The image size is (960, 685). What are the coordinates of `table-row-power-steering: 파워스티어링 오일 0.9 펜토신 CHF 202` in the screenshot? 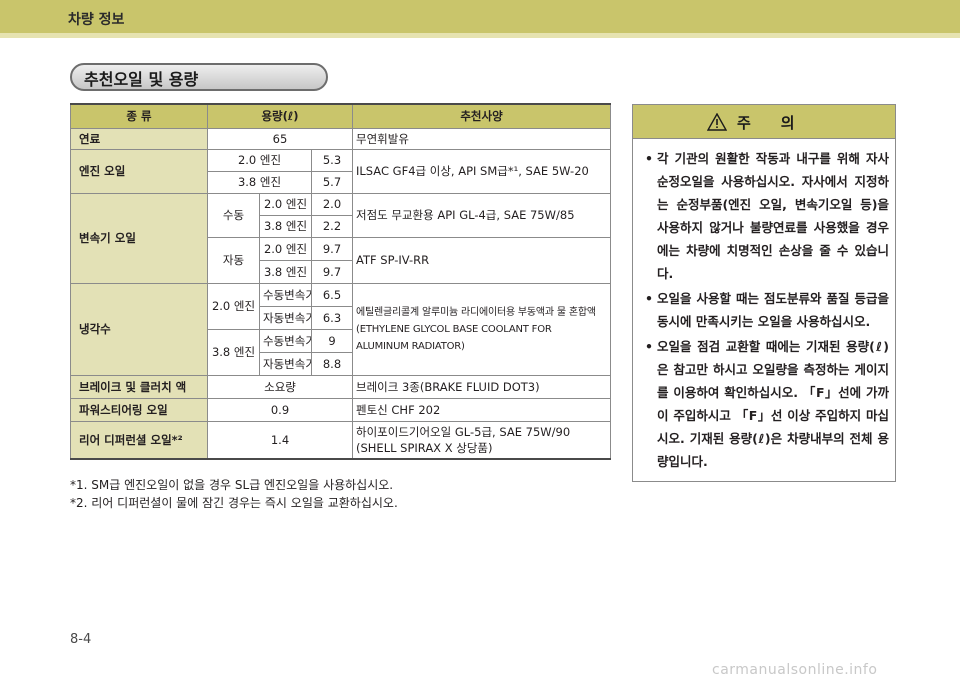 It's located at (340, 409).